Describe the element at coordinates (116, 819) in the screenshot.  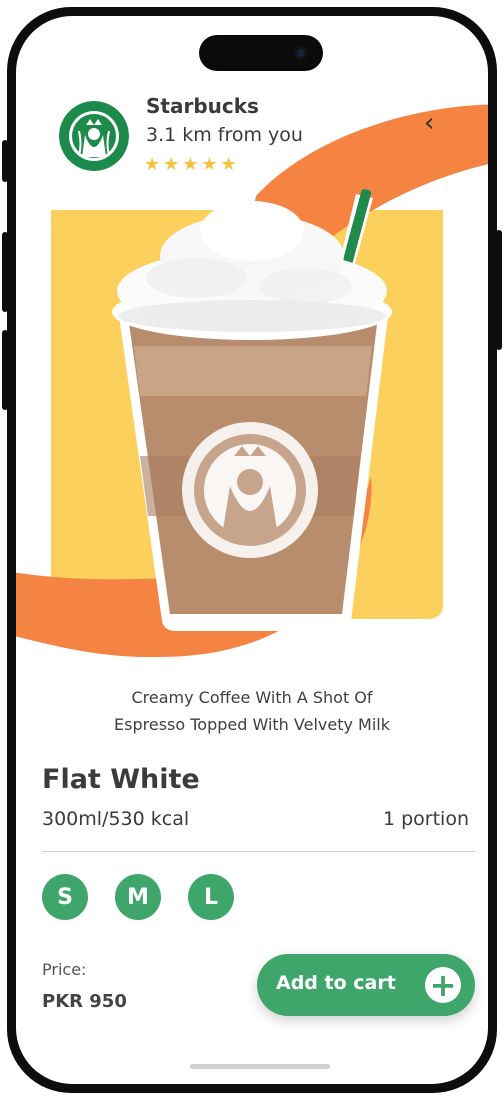
I see `product-volume-kcal: 300ml/530 kcal` at that location.